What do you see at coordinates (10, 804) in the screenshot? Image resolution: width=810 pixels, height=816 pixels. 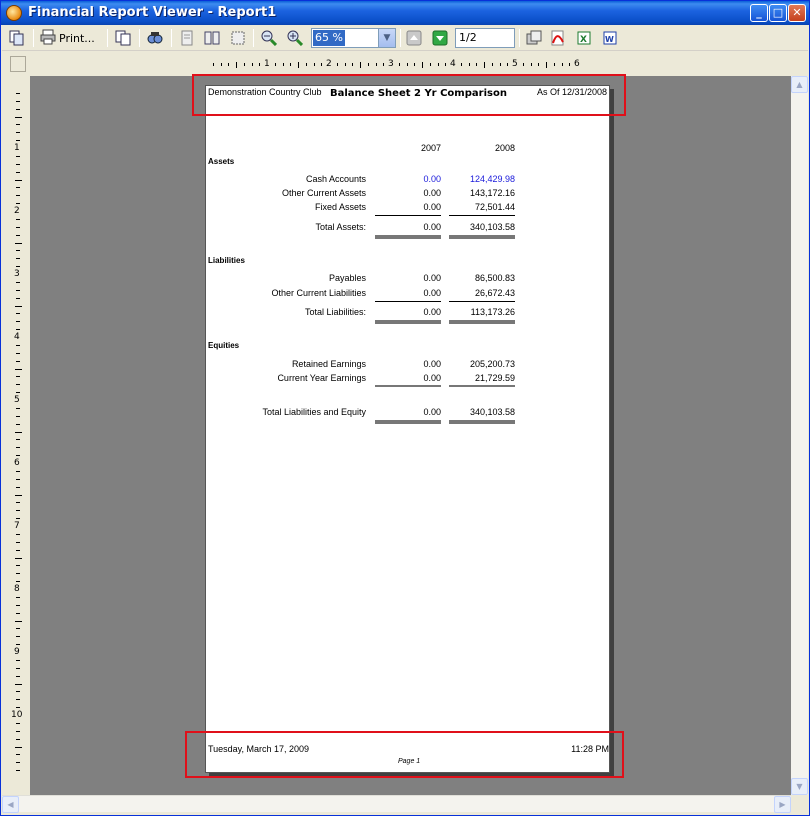 I see `scroll-left-icon: ◀` at bounding box center [10, 804].